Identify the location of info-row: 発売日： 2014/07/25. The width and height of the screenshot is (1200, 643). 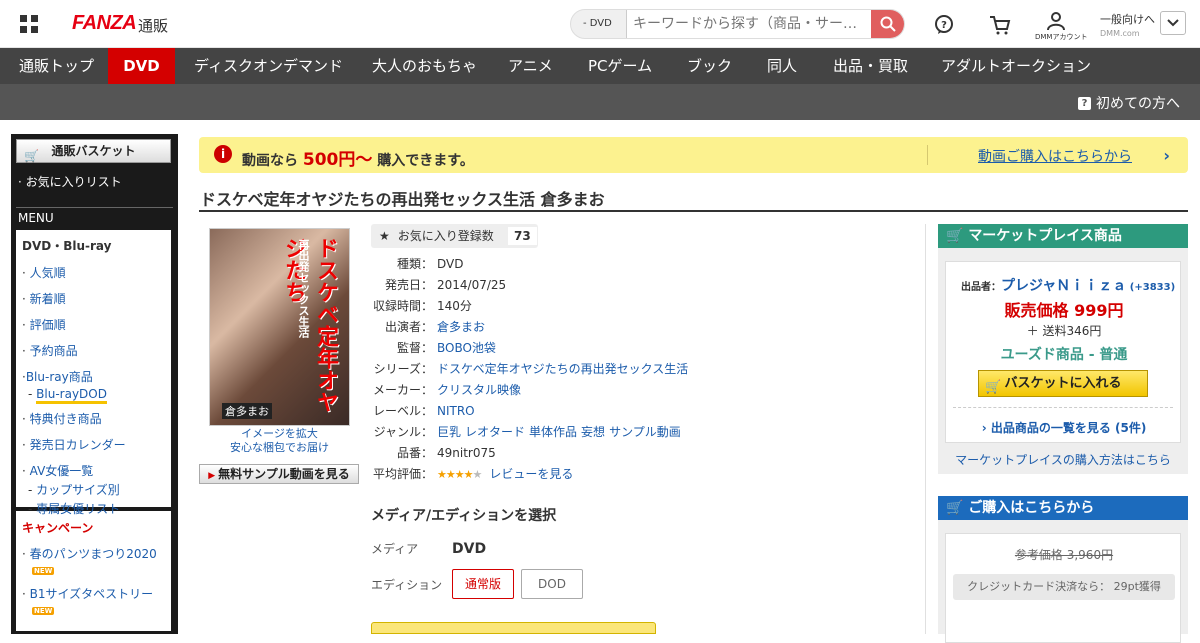
(445, 285).